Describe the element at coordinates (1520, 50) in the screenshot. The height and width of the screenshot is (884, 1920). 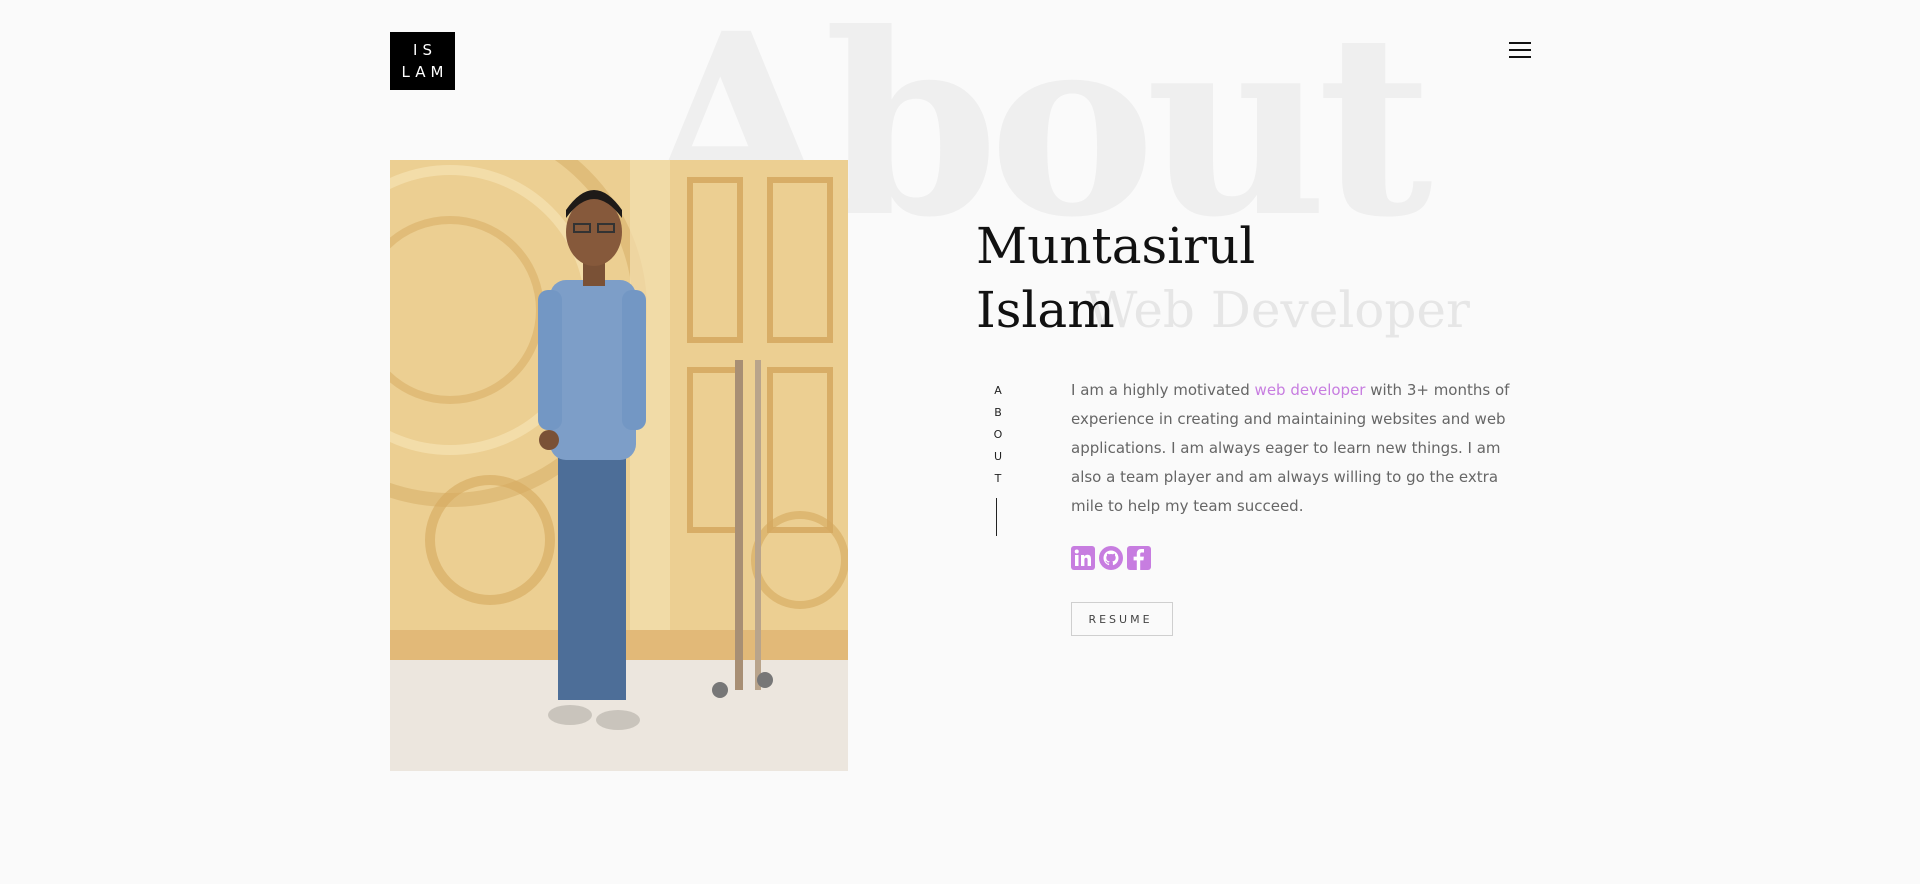
I see `hamburger-menu-icon` at that location.